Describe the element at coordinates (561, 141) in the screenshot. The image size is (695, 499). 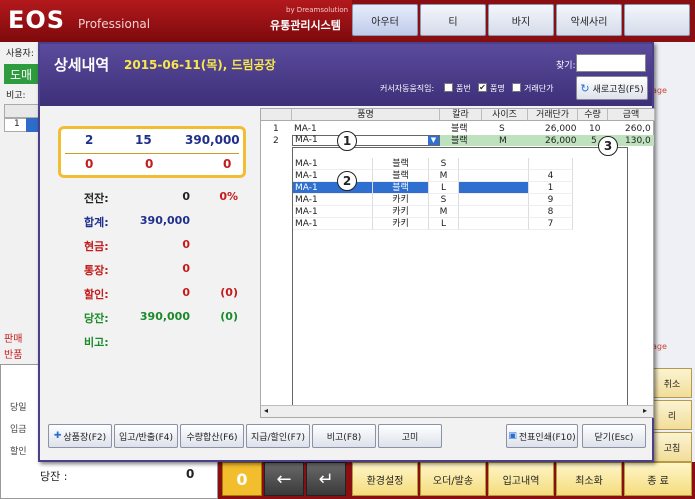
I see `grid-row-2-price: 26,000` at that location.